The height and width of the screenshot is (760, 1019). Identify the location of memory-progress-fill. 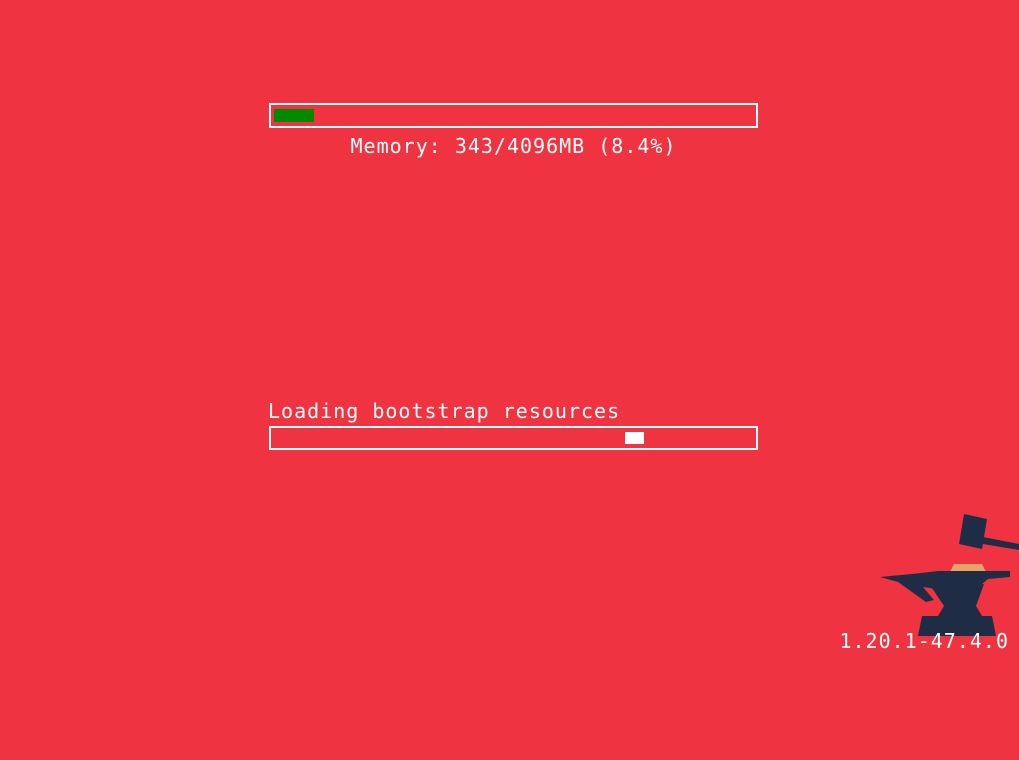
(294, 115).